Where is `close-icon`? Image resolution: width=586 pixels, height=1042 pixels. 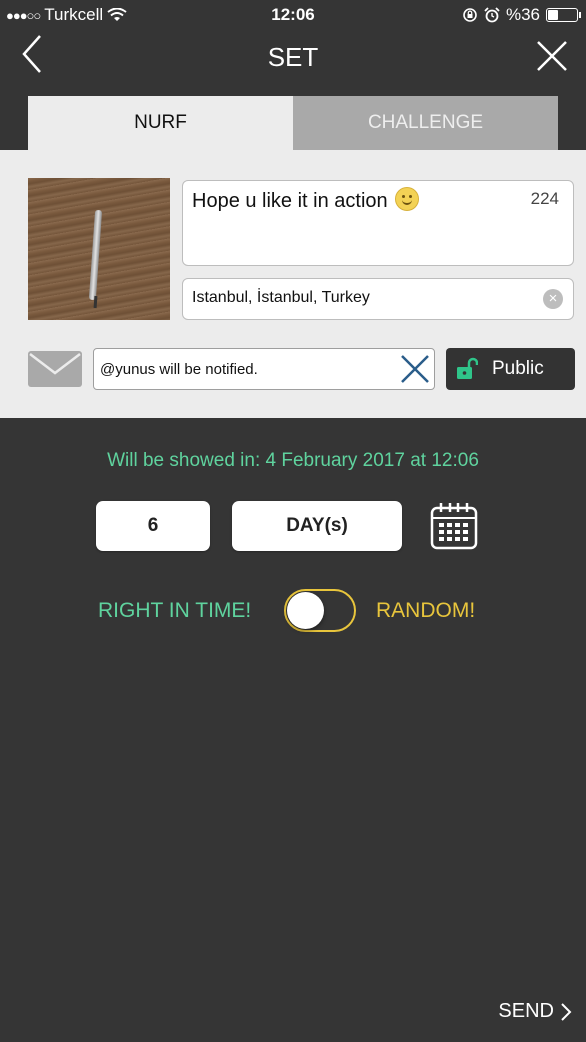 close-icon is located at coordinates (552, 56).